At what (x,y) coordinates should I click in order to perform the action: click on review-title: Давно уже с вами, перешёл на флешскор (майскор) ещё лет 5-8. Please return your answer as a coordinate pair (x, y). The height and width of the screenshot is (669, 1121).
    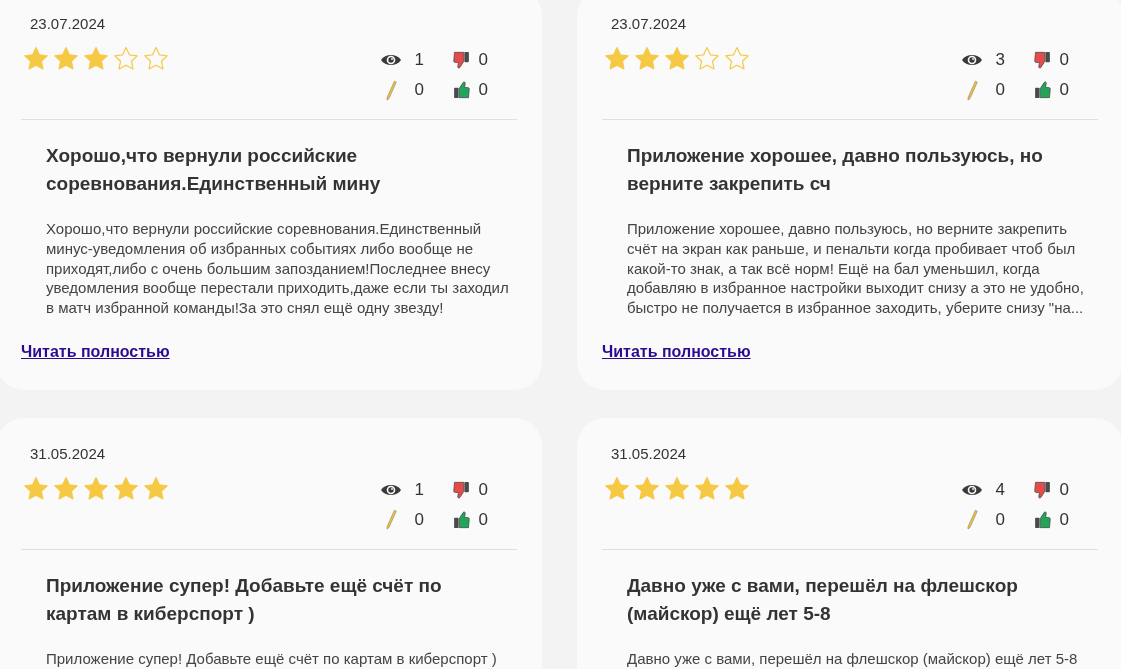
    Looking at the image, I should click on (823, 599).